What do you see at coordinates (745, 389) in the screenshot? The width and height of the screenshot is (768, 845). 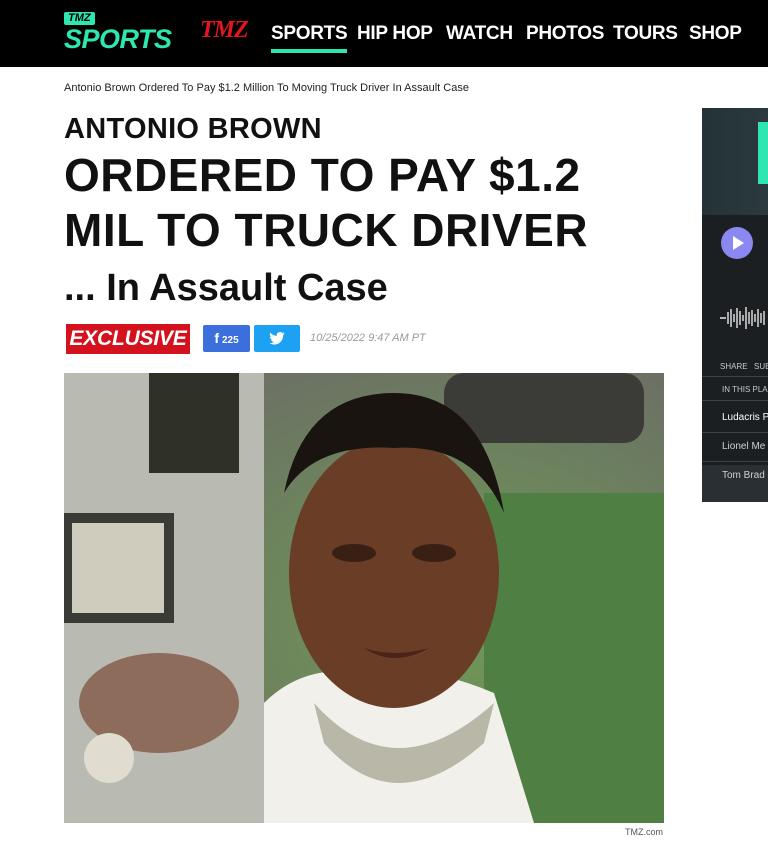 I see `playlist-header: IN THIS PLA` at bounding box center [745, 389].